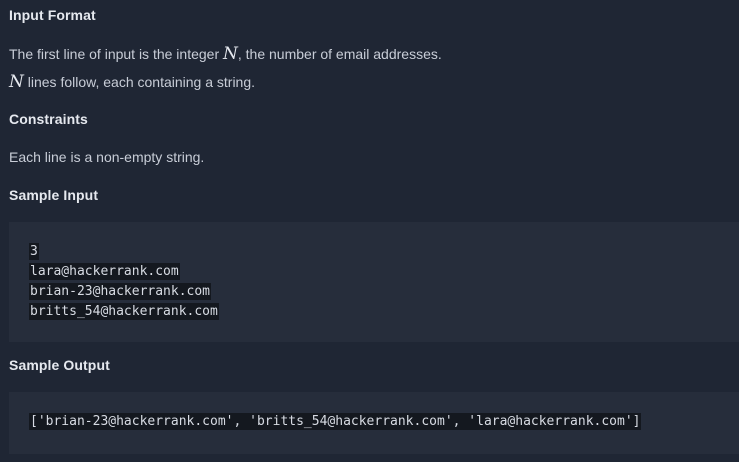 This screenshot has height=462, width=739. What do you see at coordinates (120, 291) in the screenshot?
I see `code-line: brian-23@hackerrank.com` at bounding box center [120, 291].